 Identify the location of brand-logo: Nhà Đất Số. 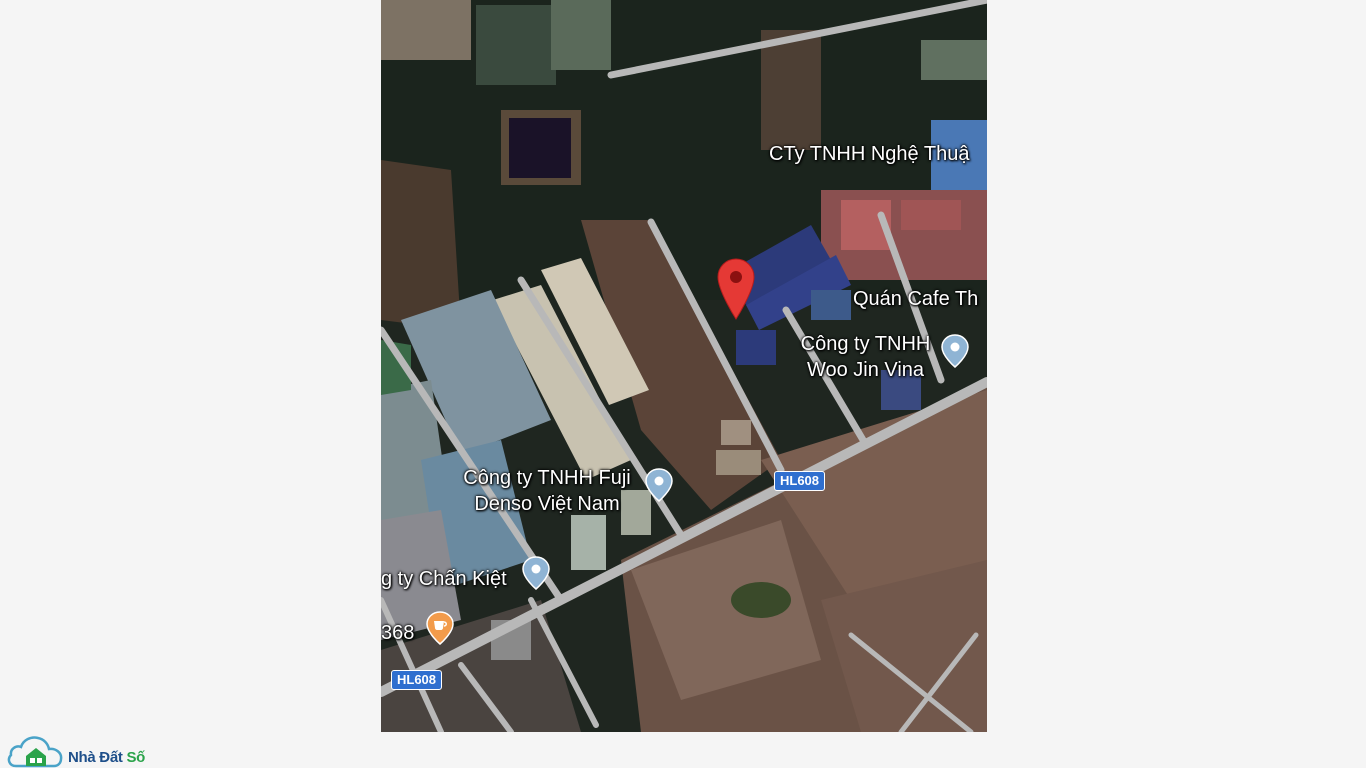
(86, 750).